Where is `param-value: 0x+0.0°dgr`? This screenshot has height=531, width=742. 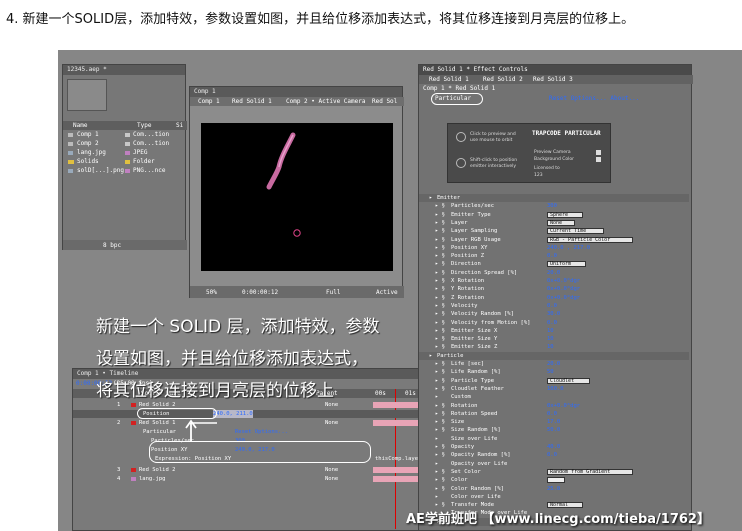
param-value: 0x+0.0°dgr is located at coordinates (563, 406).